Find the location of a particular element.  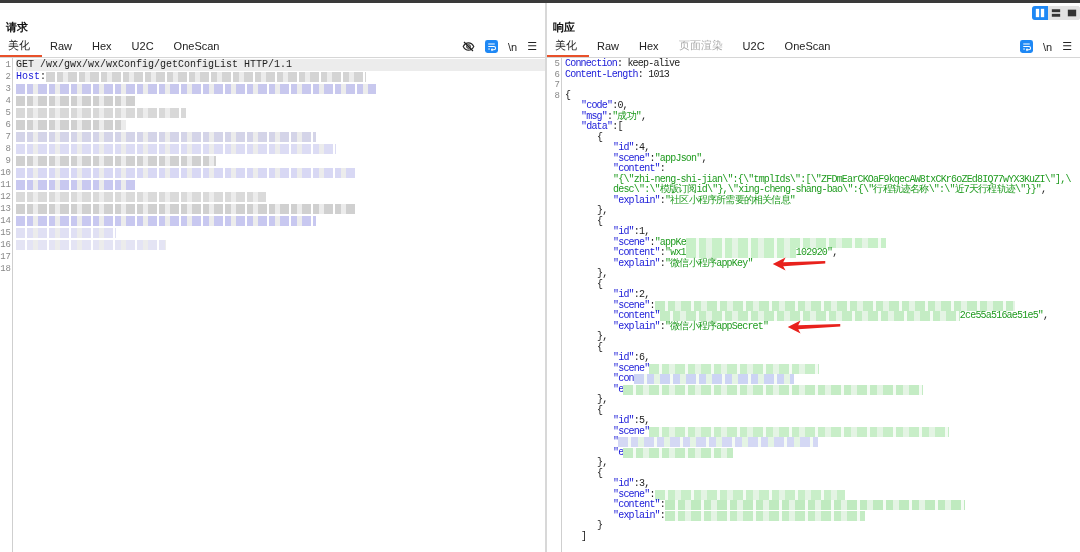

line-number: 16 is located at coordinates (6, 245).